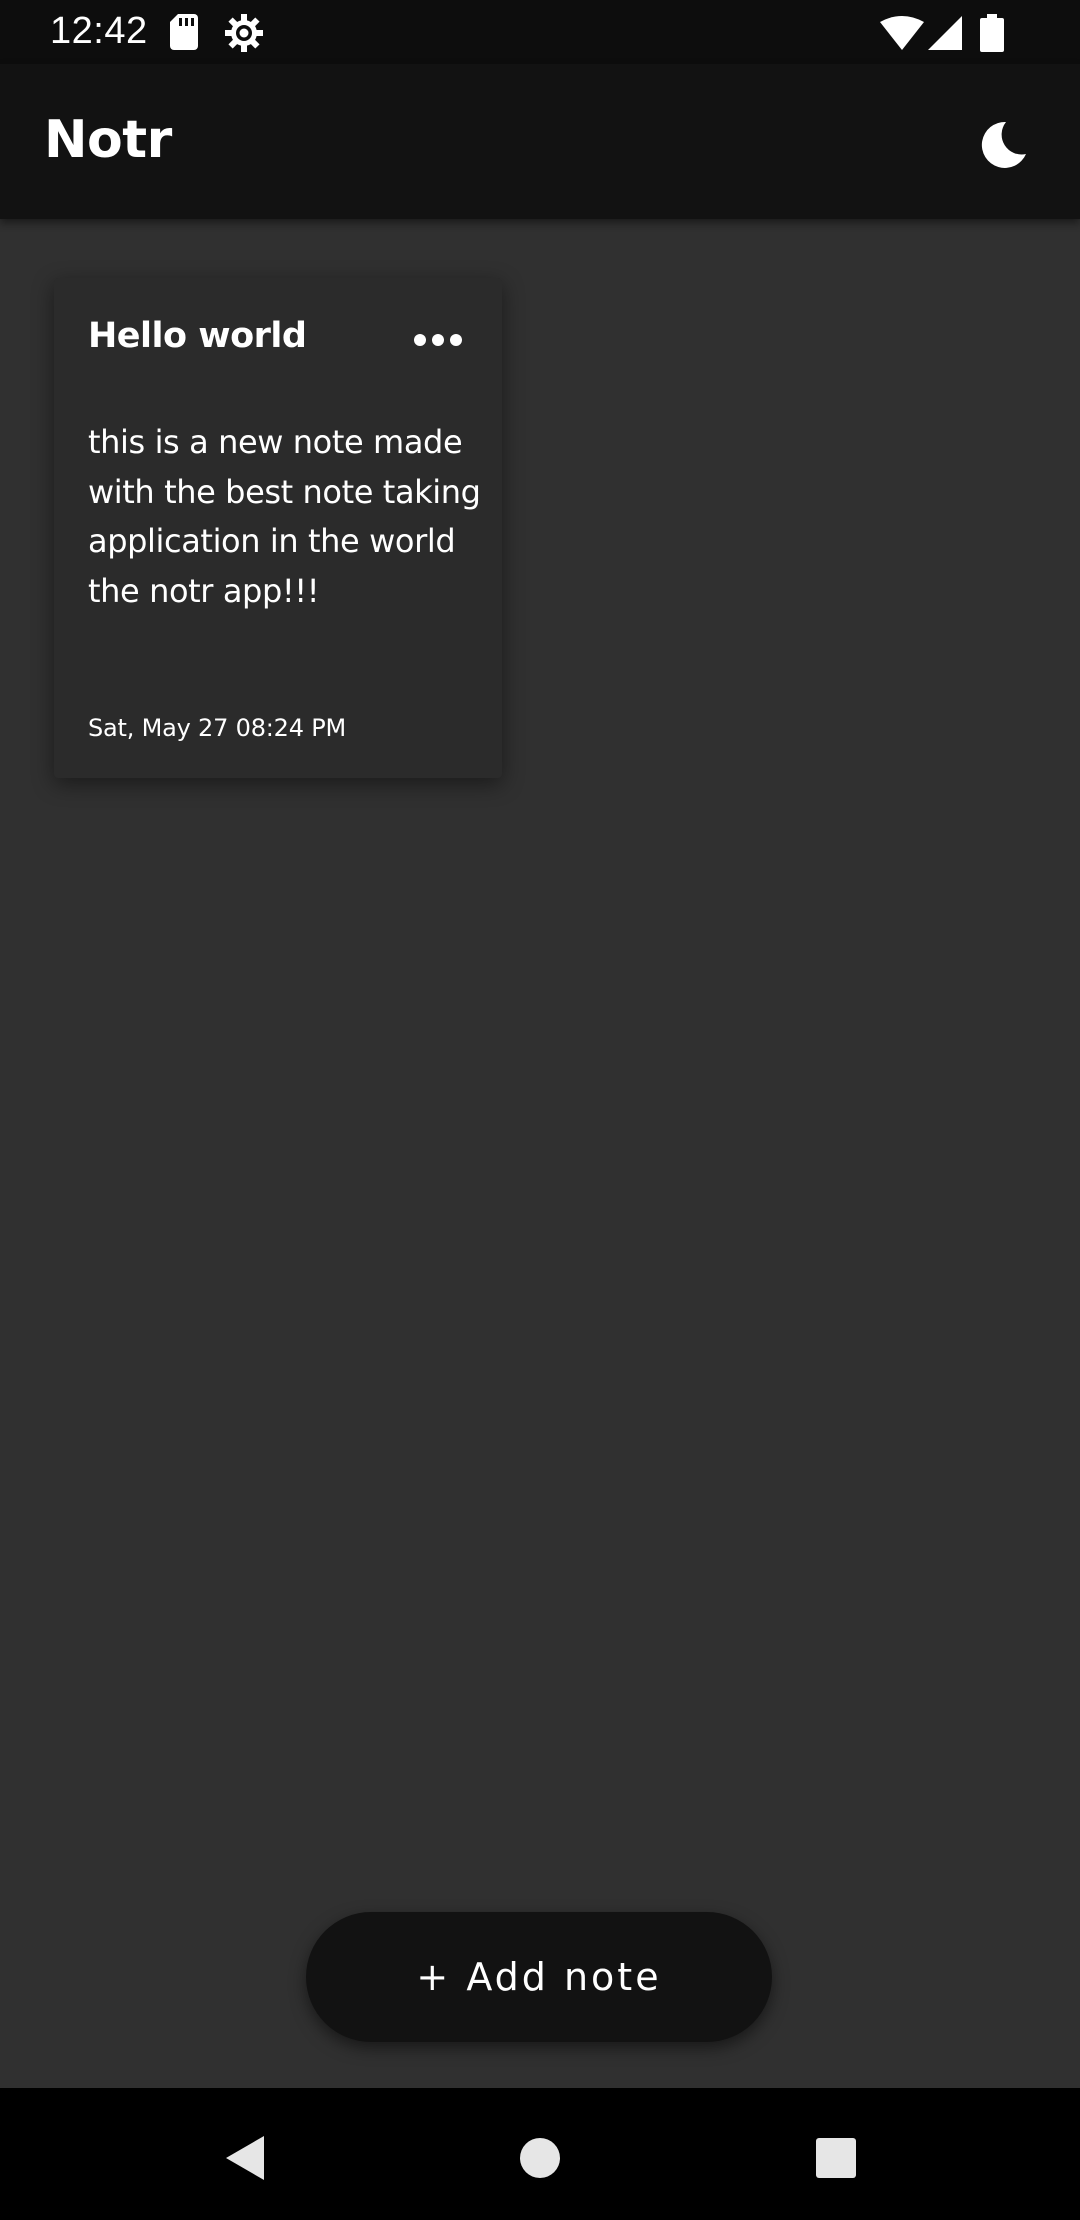 Image resolution: width=1080 pixels, height=2220 pixels. I want to click on settings-gear-icon, so click(244, 35).